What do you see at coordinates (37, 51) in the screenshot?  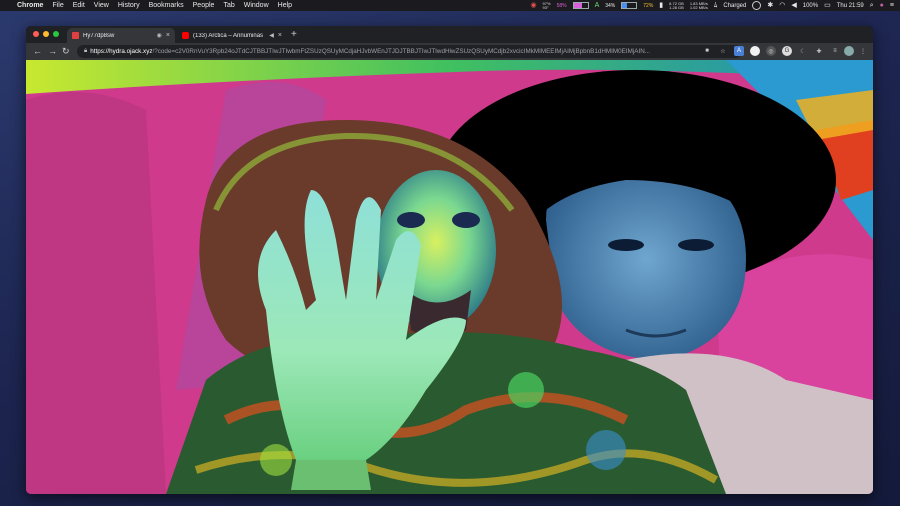 I see `back-arrow-icon: ←` at bounding box center [37, 51].